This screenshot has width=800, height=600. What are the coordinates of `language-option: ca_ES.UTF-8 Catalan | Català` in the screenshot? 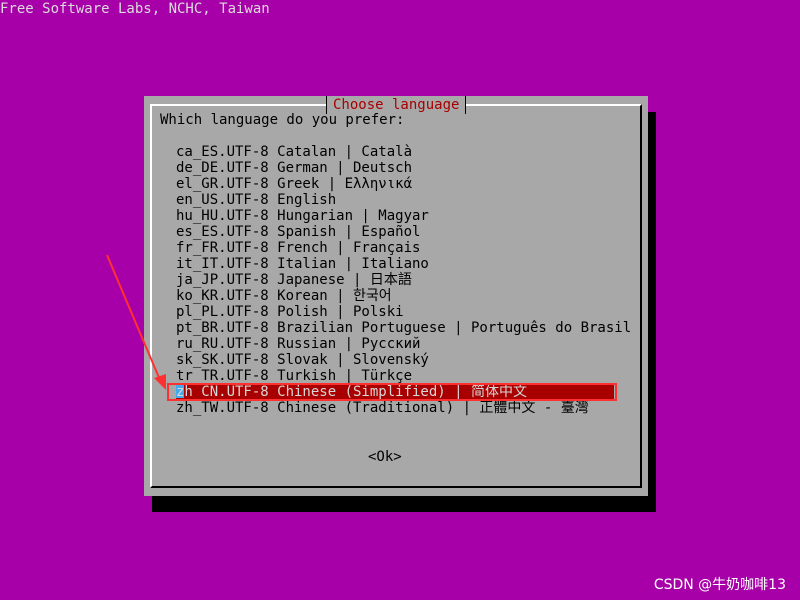 It's located at (406, 152).